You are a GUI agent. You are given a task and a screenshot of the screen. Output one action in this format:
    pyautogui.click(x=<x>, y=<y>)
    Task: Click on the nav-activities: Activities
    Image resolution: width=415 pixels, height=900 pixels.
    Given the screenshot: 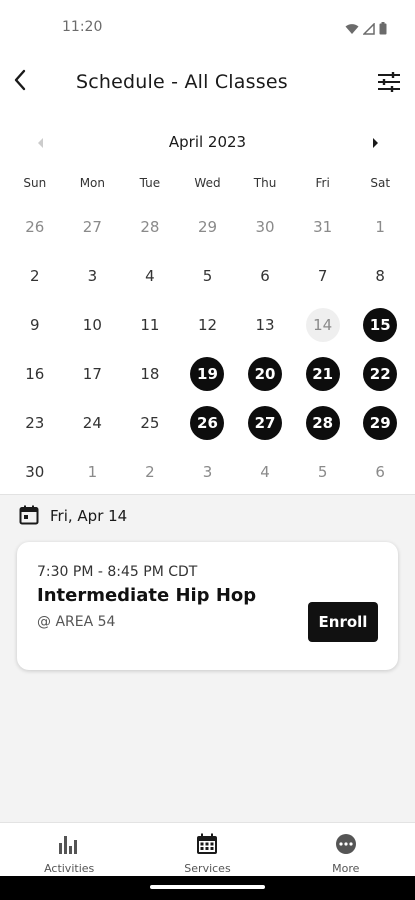 What is the action you would take?
    pyautogui.click(x=69, y=849)
    